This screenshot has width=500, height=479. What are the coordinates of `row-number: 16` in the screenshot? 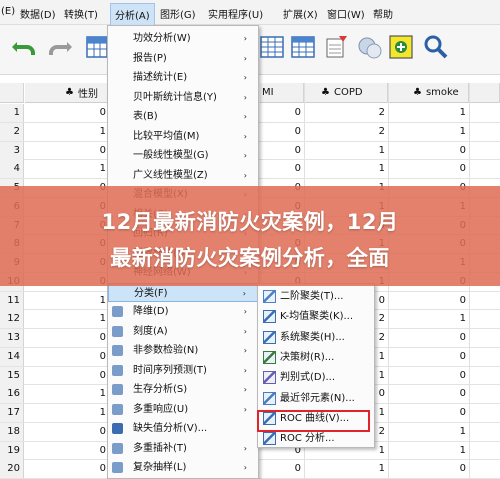 It's located at (12, 394).